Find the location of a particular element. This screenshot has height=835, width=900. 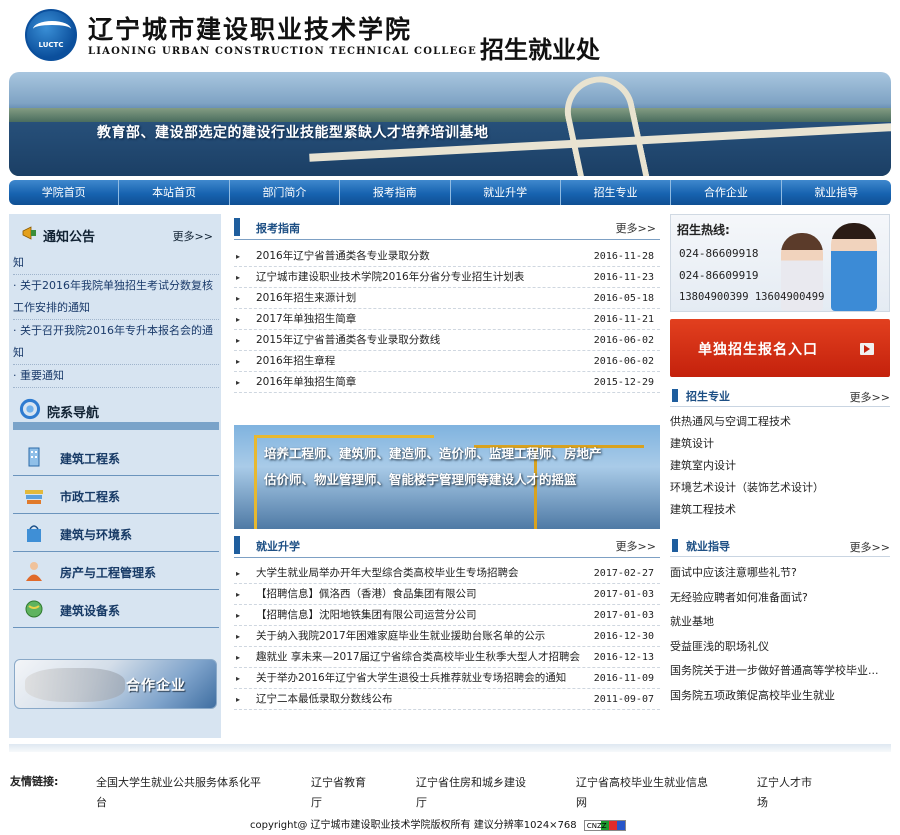

cnzz-badge-icon: CNZZ is located at coordinates (604, 825).